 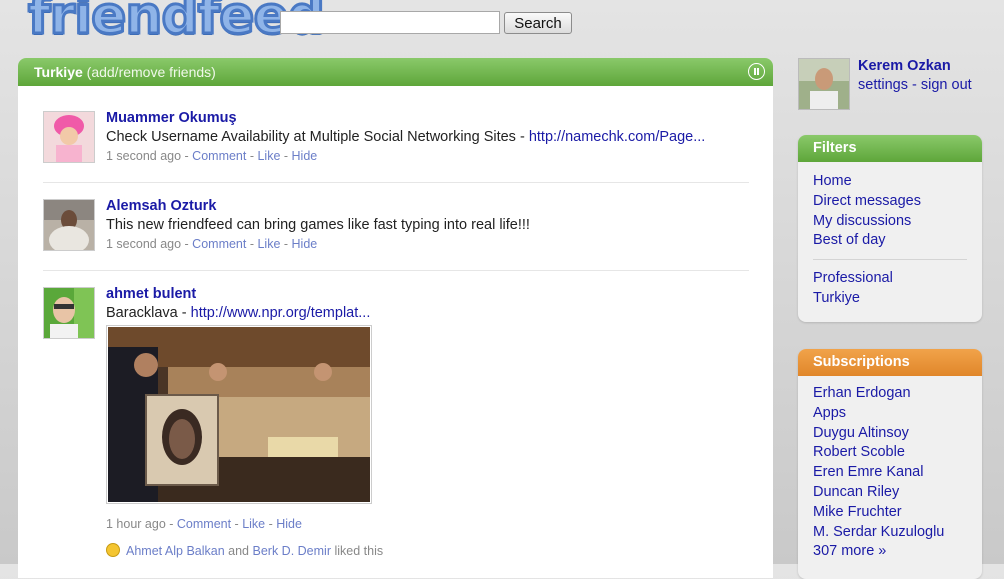 I want to click on search-input, so click(x=390, y=22).